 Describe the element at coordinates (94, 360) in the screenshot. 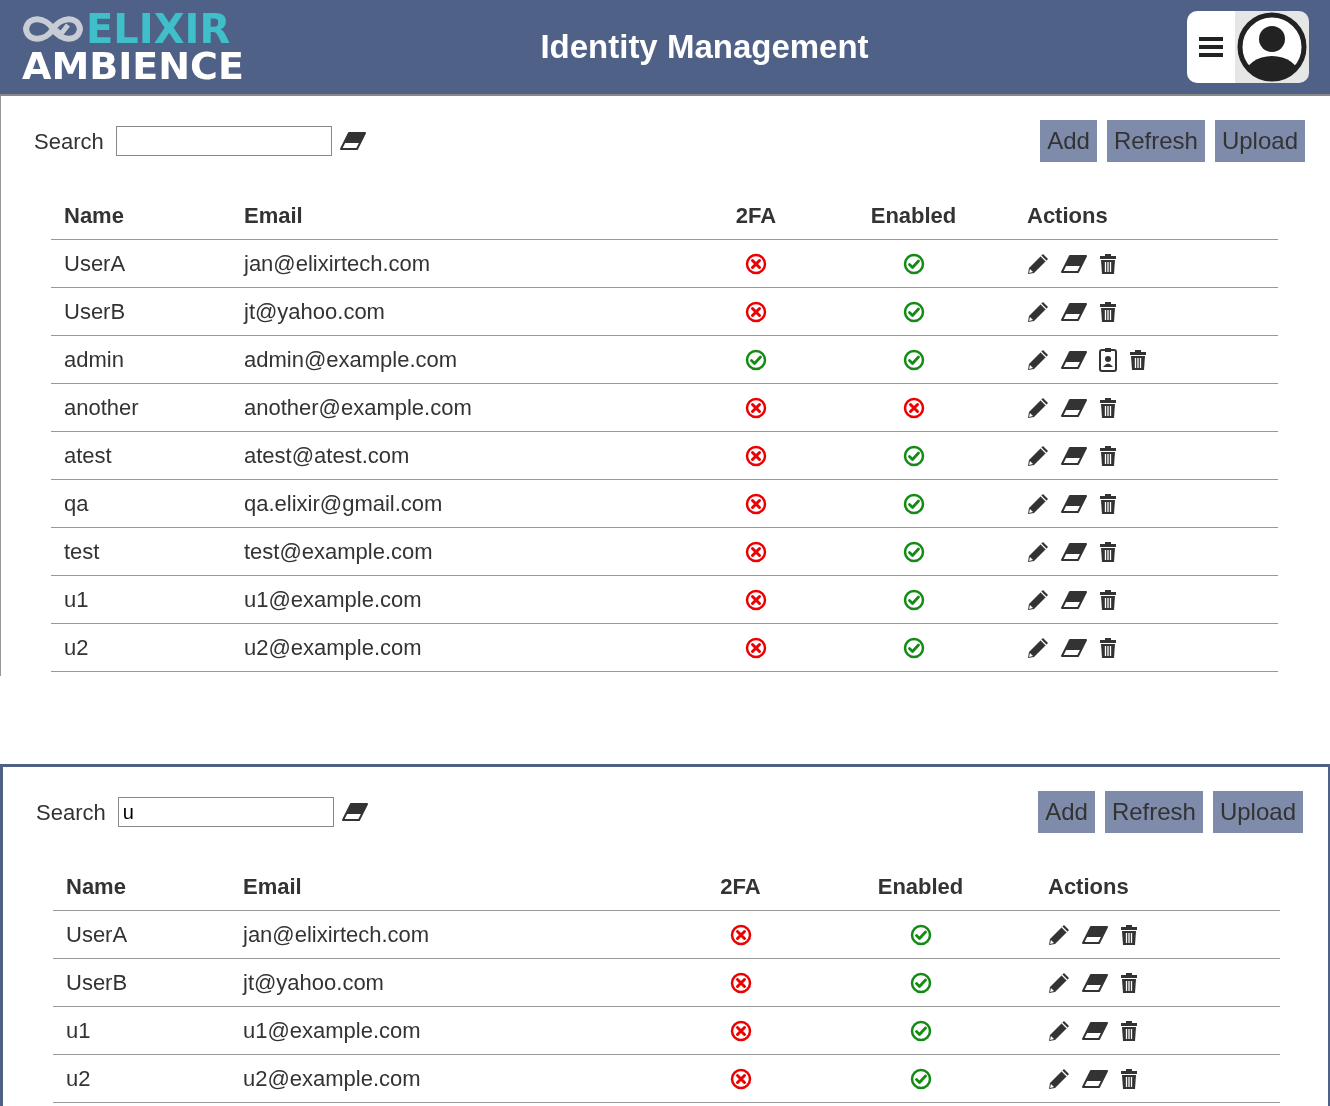

I see `name-cell-text: admin` at that location.